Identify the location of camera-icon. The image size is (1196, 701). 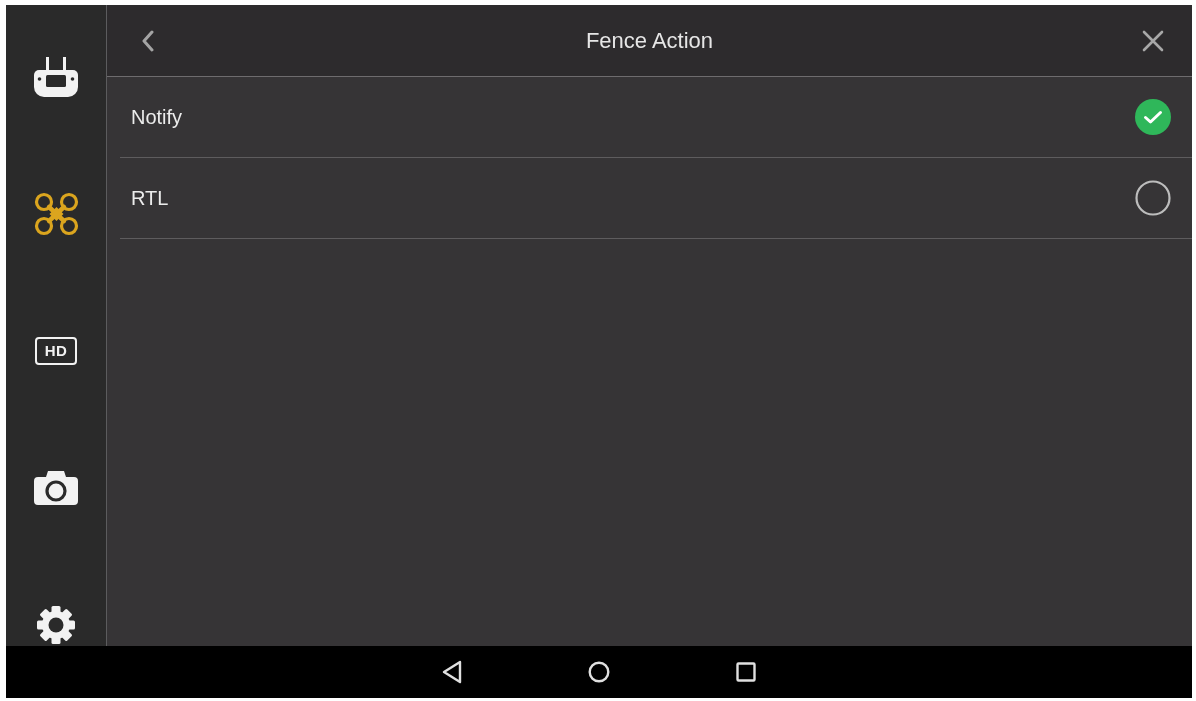
(56, 487).